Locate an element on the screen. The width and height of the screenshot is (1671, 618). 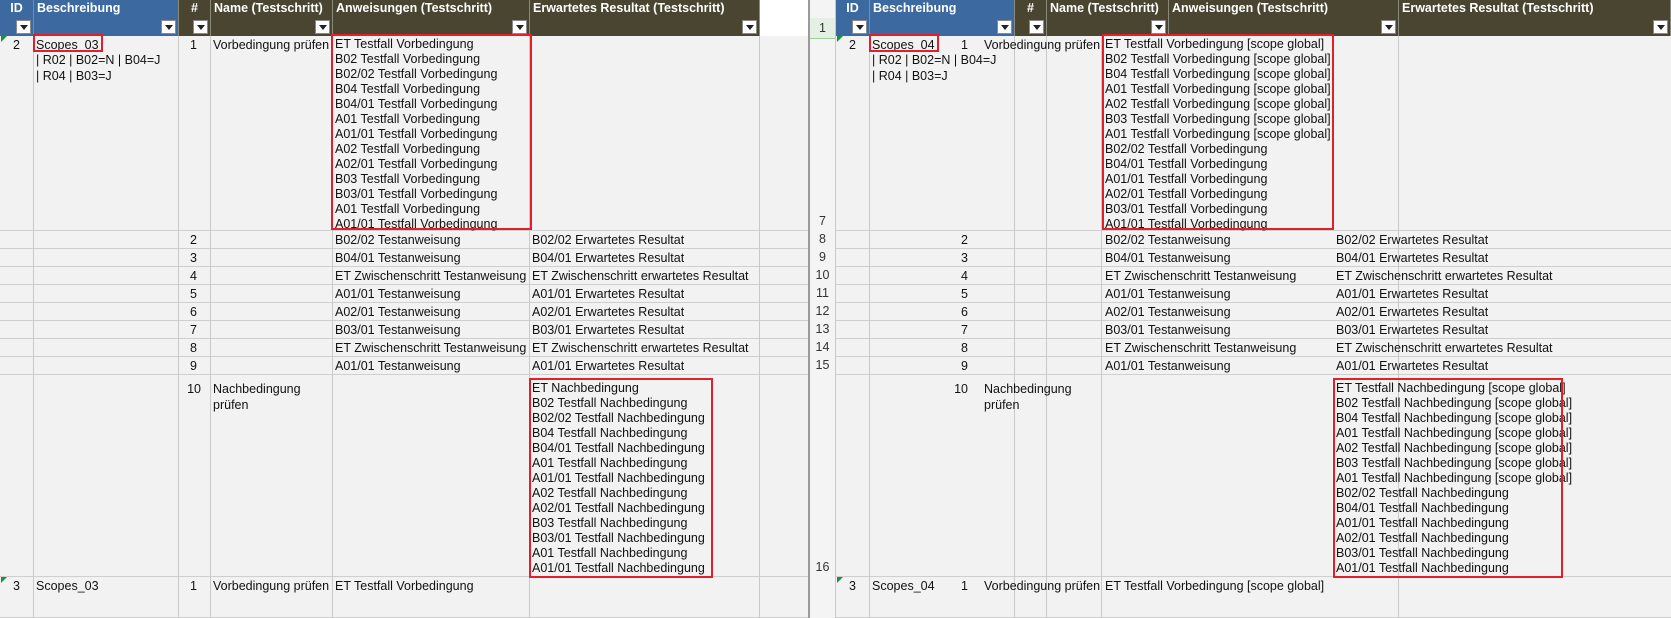
row-number: 7 is located at coordinates (822, 221).